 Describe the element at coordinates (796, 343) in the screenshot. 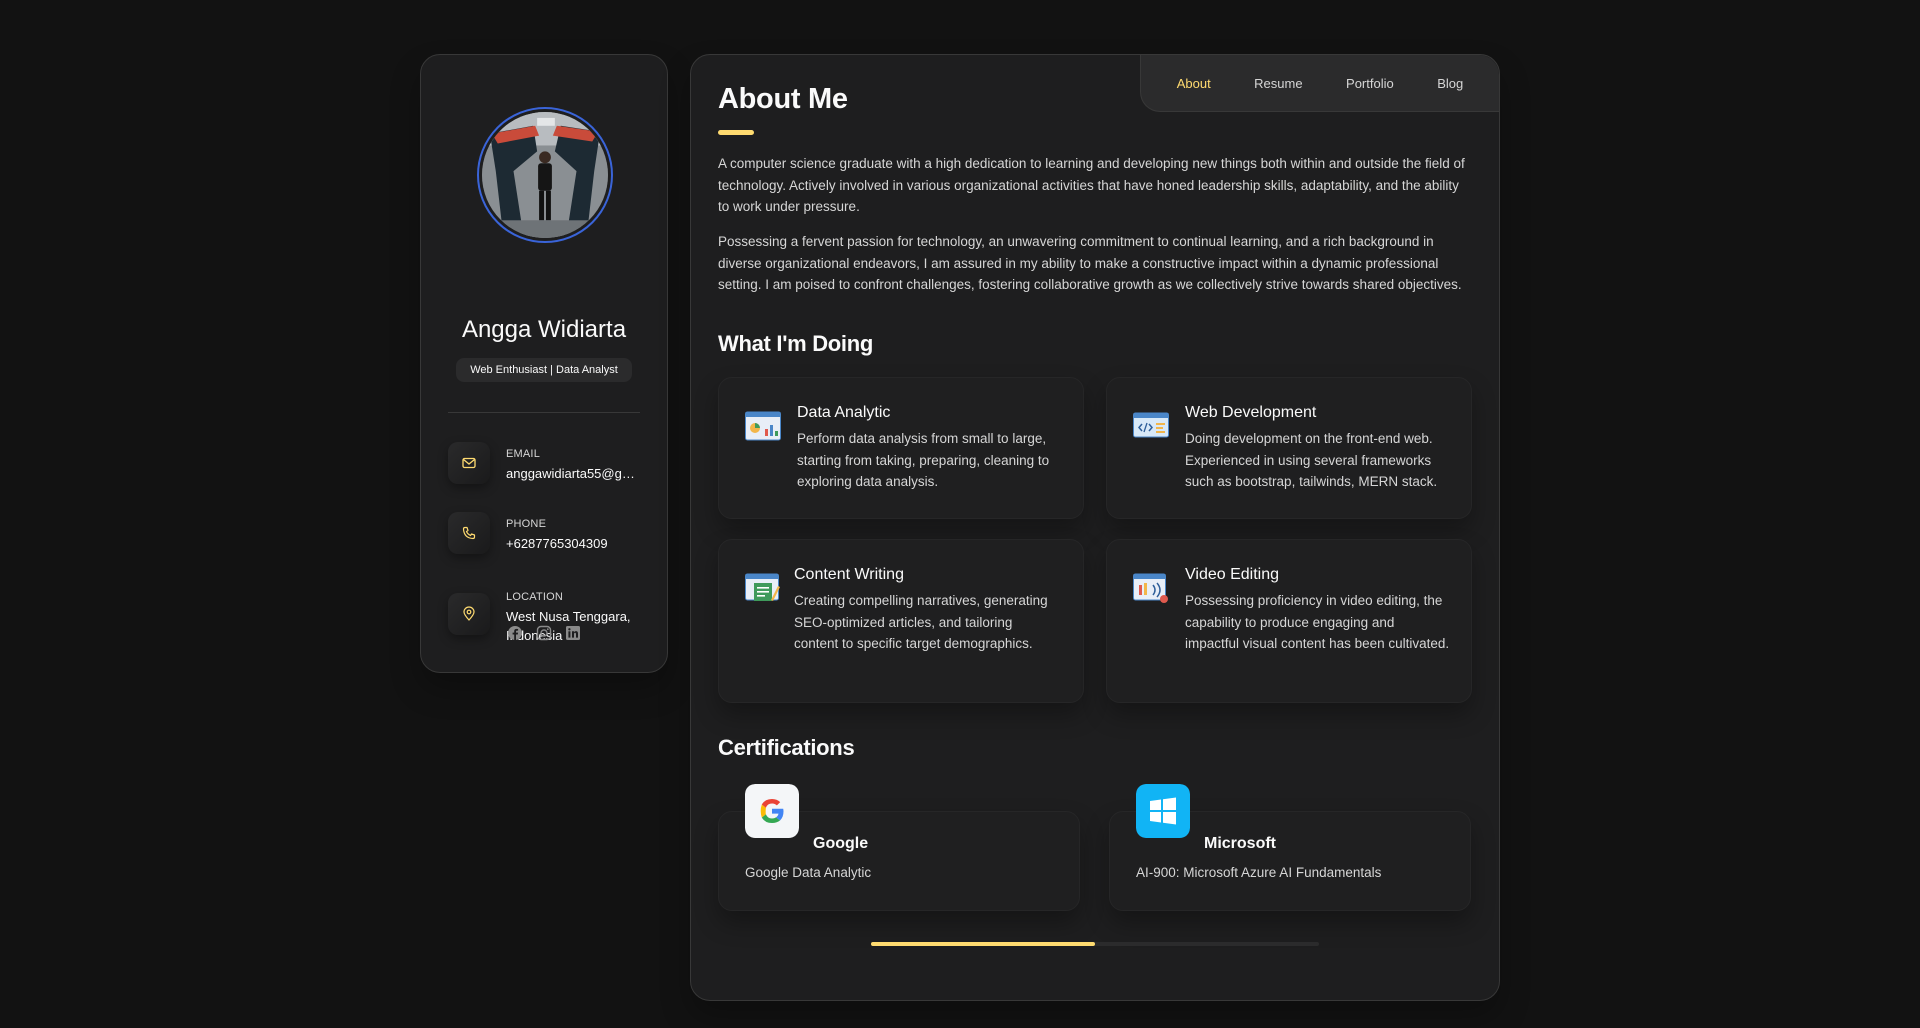

I see `section-title-doing: What I'm Doing` at that location.